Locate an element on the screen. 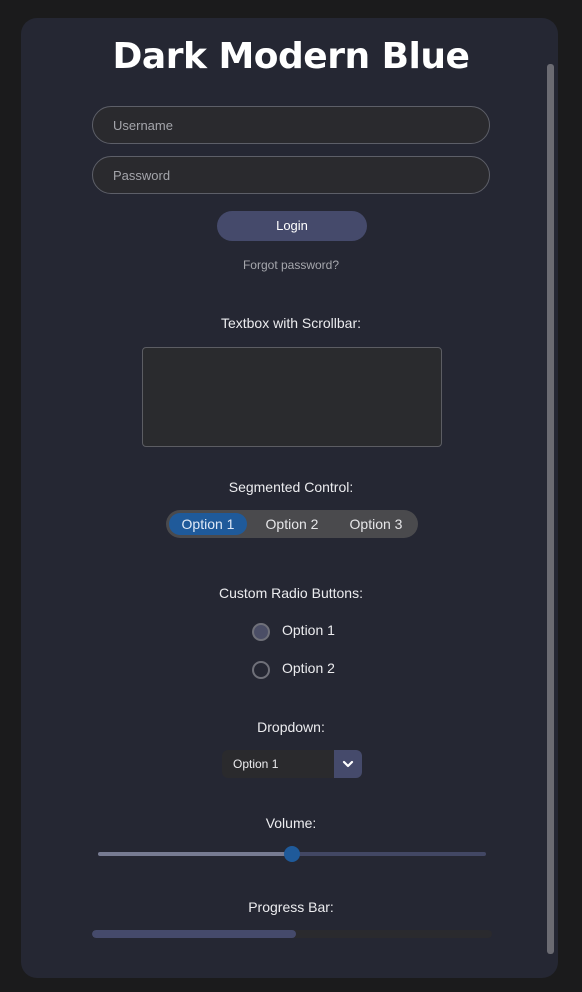 Image resolution: width=582 pixels, height=992 pixels. option-dropdown: Option 1 is located at coordinates (292, 764).